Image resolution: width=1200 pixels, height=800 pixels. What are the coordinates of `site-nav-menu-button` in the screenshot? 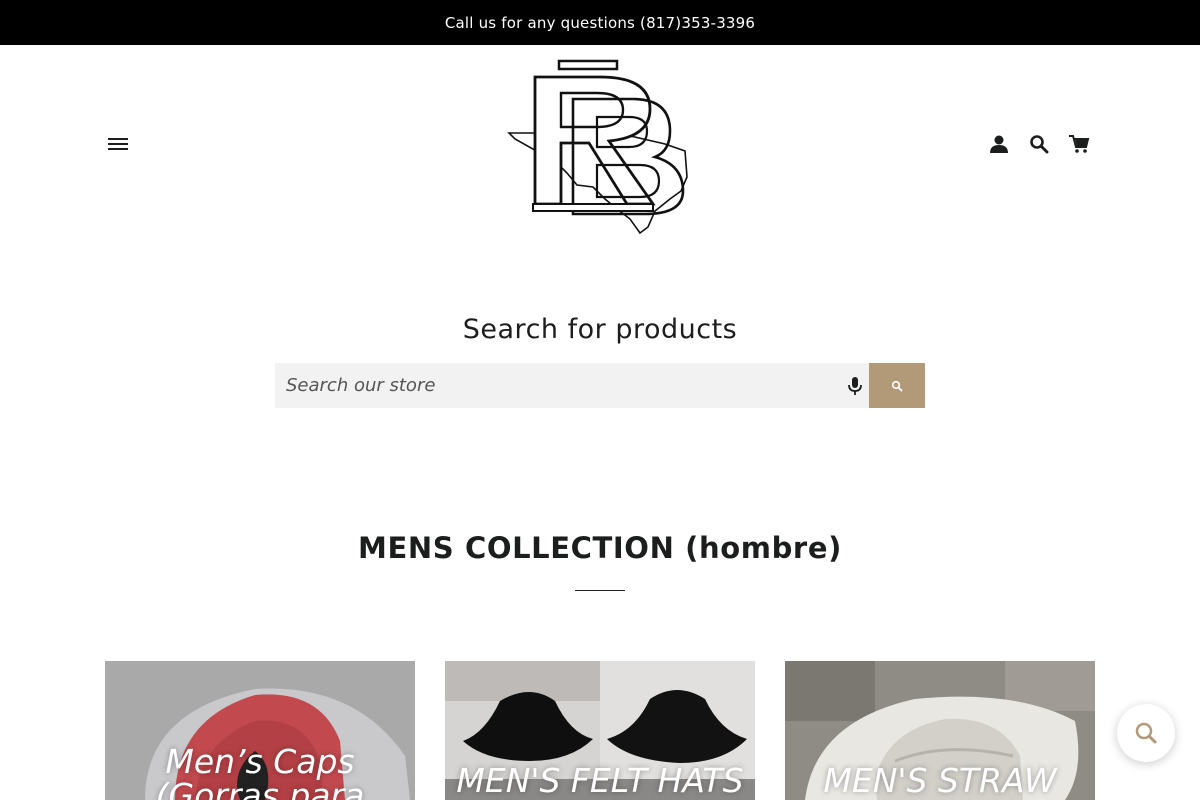 It's located at (120, 146).